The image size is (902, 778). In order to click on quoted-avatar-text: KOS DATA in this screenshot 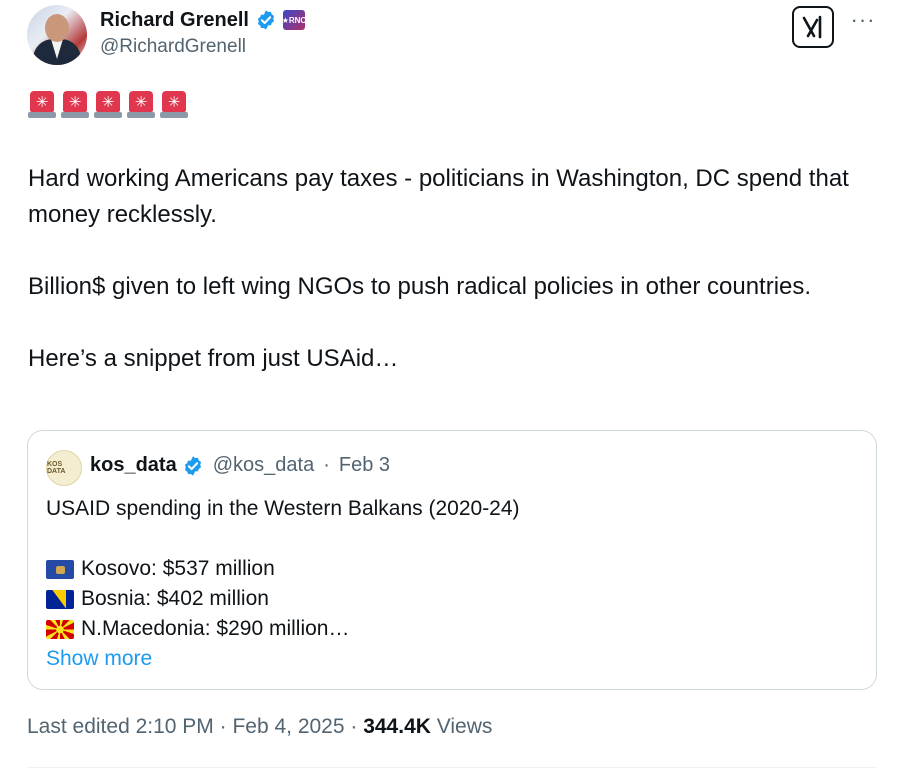, I will do `click(56, 468)`.